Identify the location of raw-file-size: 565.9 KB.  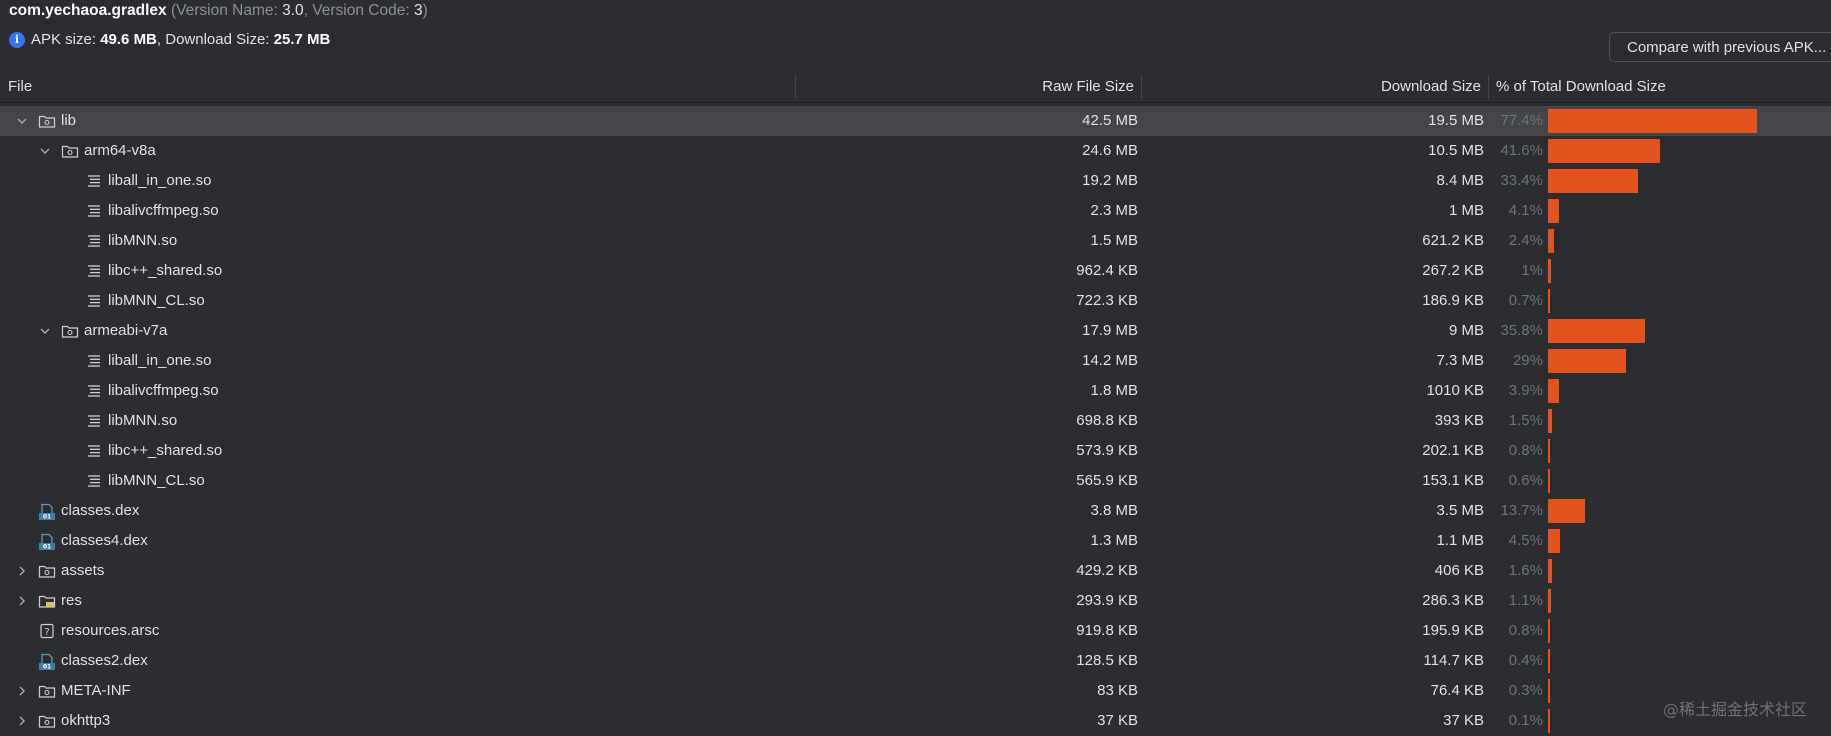
(1107, 480).